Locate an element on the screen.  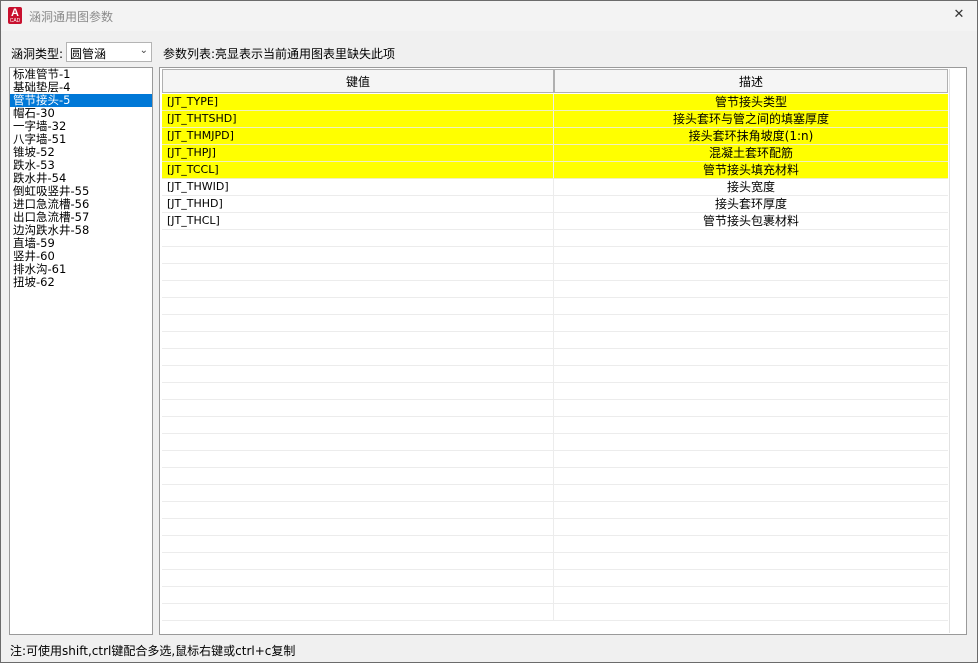
cell-key: [JT_THCL] is located at coordinates (358, 221).